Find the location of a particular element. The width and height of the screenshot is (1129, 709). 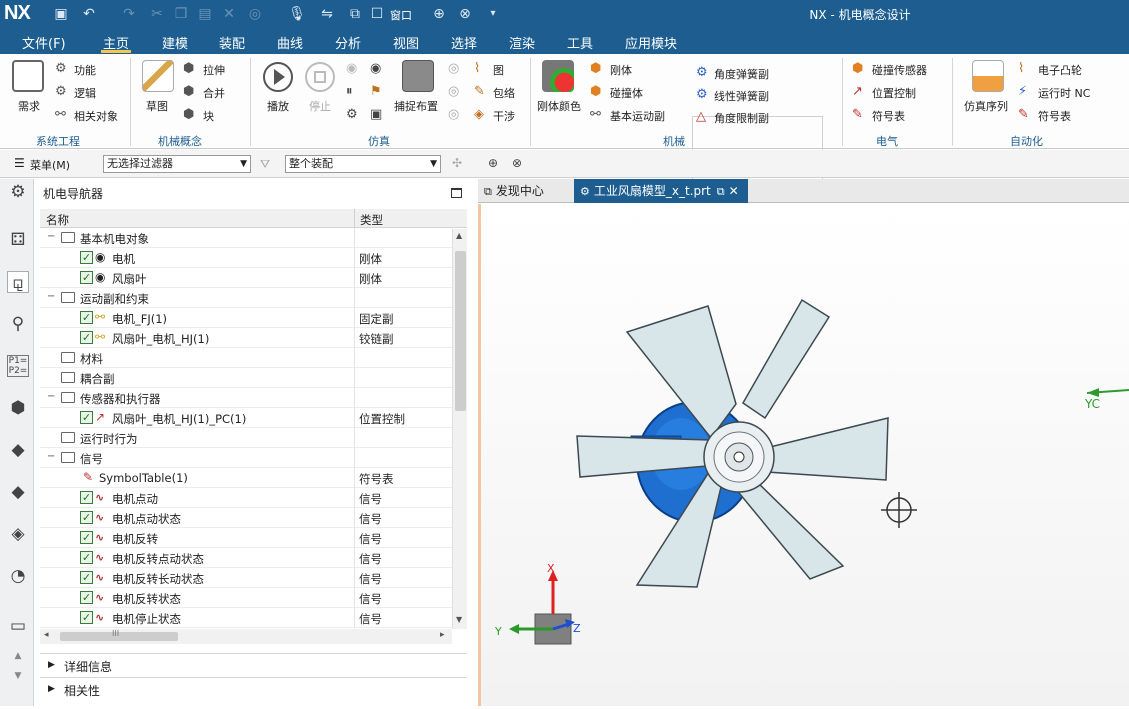

sim-sequence-button: 仿真序列 is located at coordinates (986, 106).